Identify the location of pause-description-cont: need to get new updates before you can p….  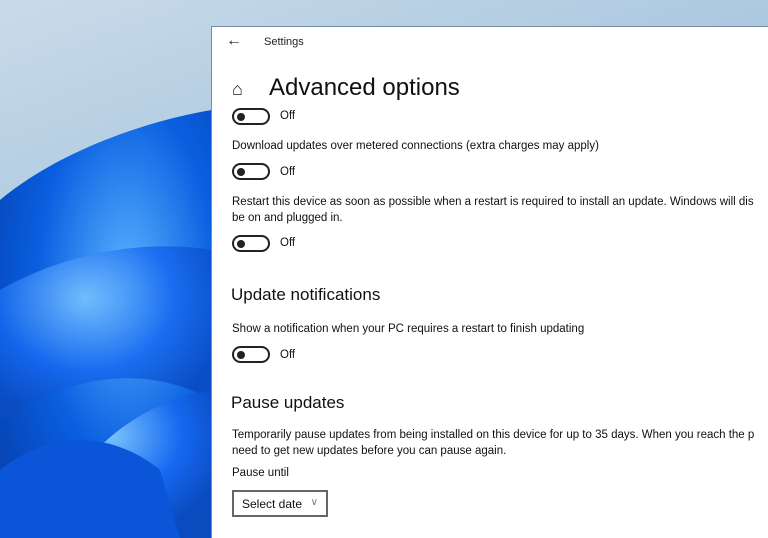
(369, 451).